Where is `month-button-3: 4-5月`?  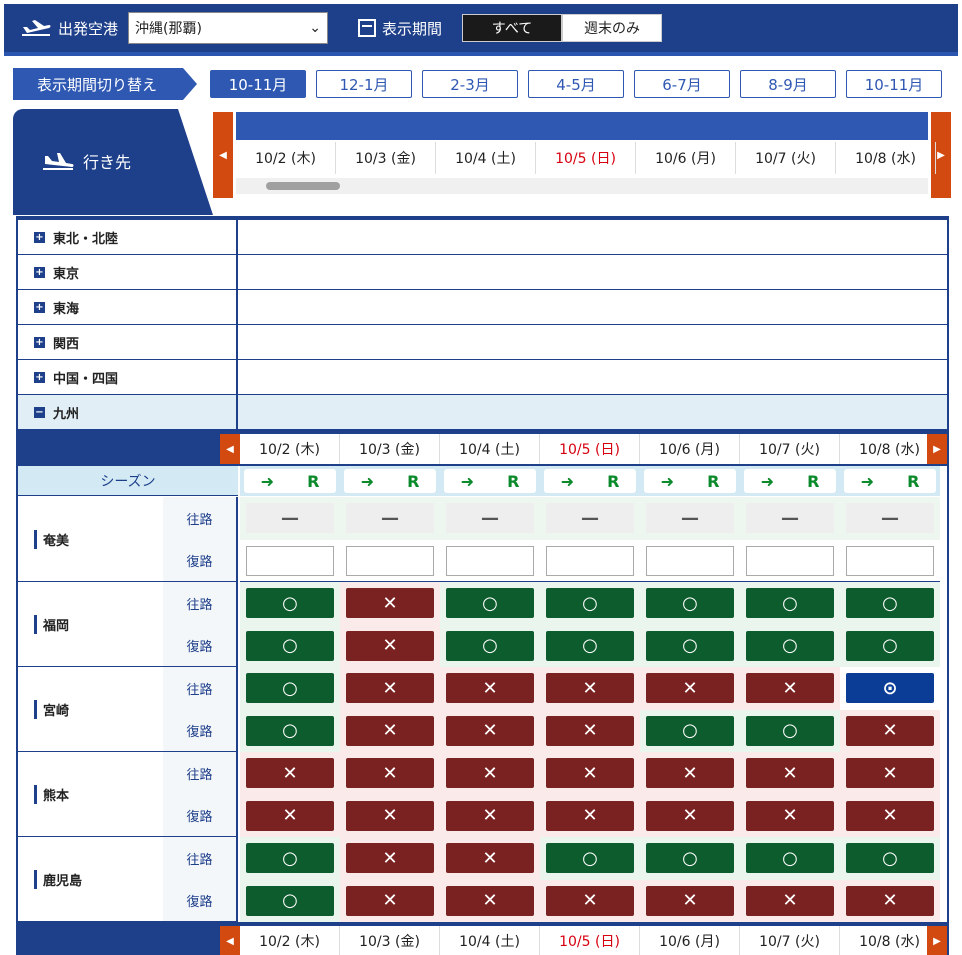 month-button-3: 4-5月 is located at coordinates (576, 84).